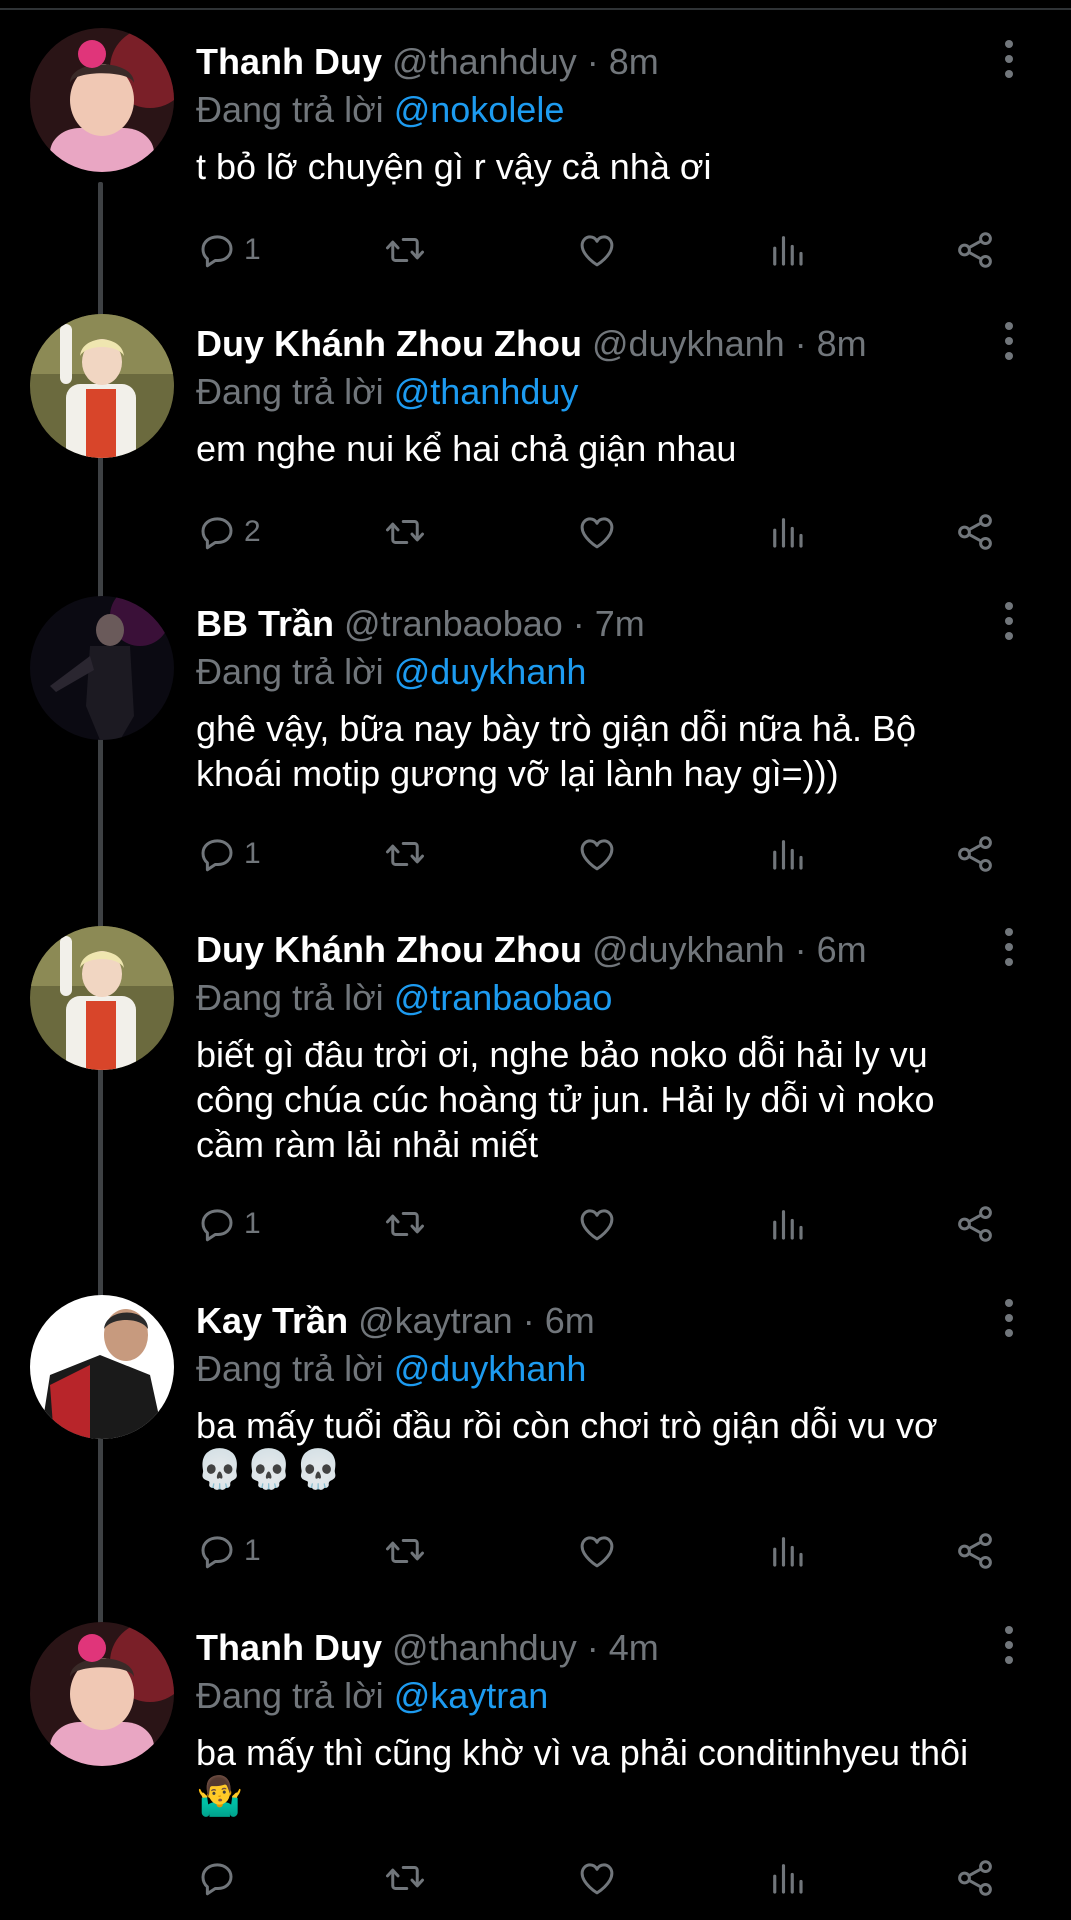 Image resolution: width=1071 pixels, height=1920 pixels. What do you see at coordinates (453, 623) in the screenshot?
I see `user-handle: @tranbaobao` at bounding box center [453, 623].